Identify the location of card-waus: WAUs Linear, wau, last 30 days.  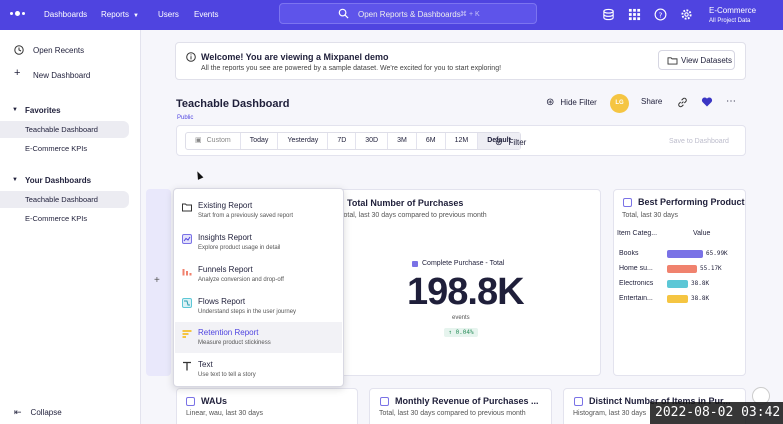
(267, 406).